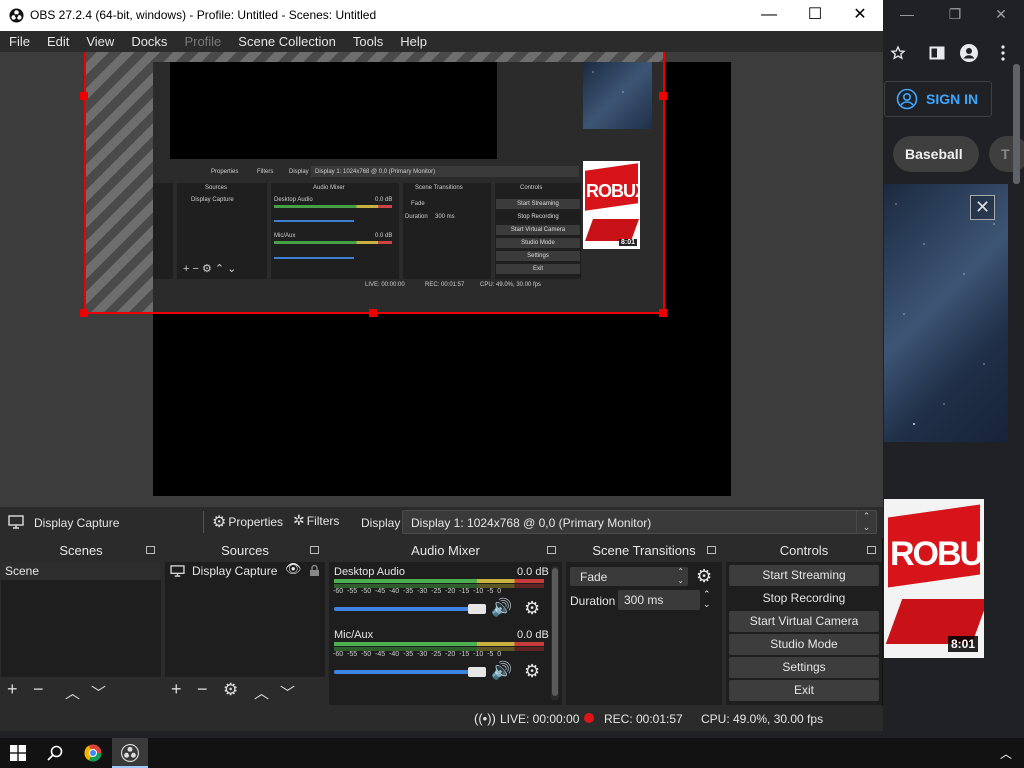  I want to click on windows-start-icon, so click(17, 753).